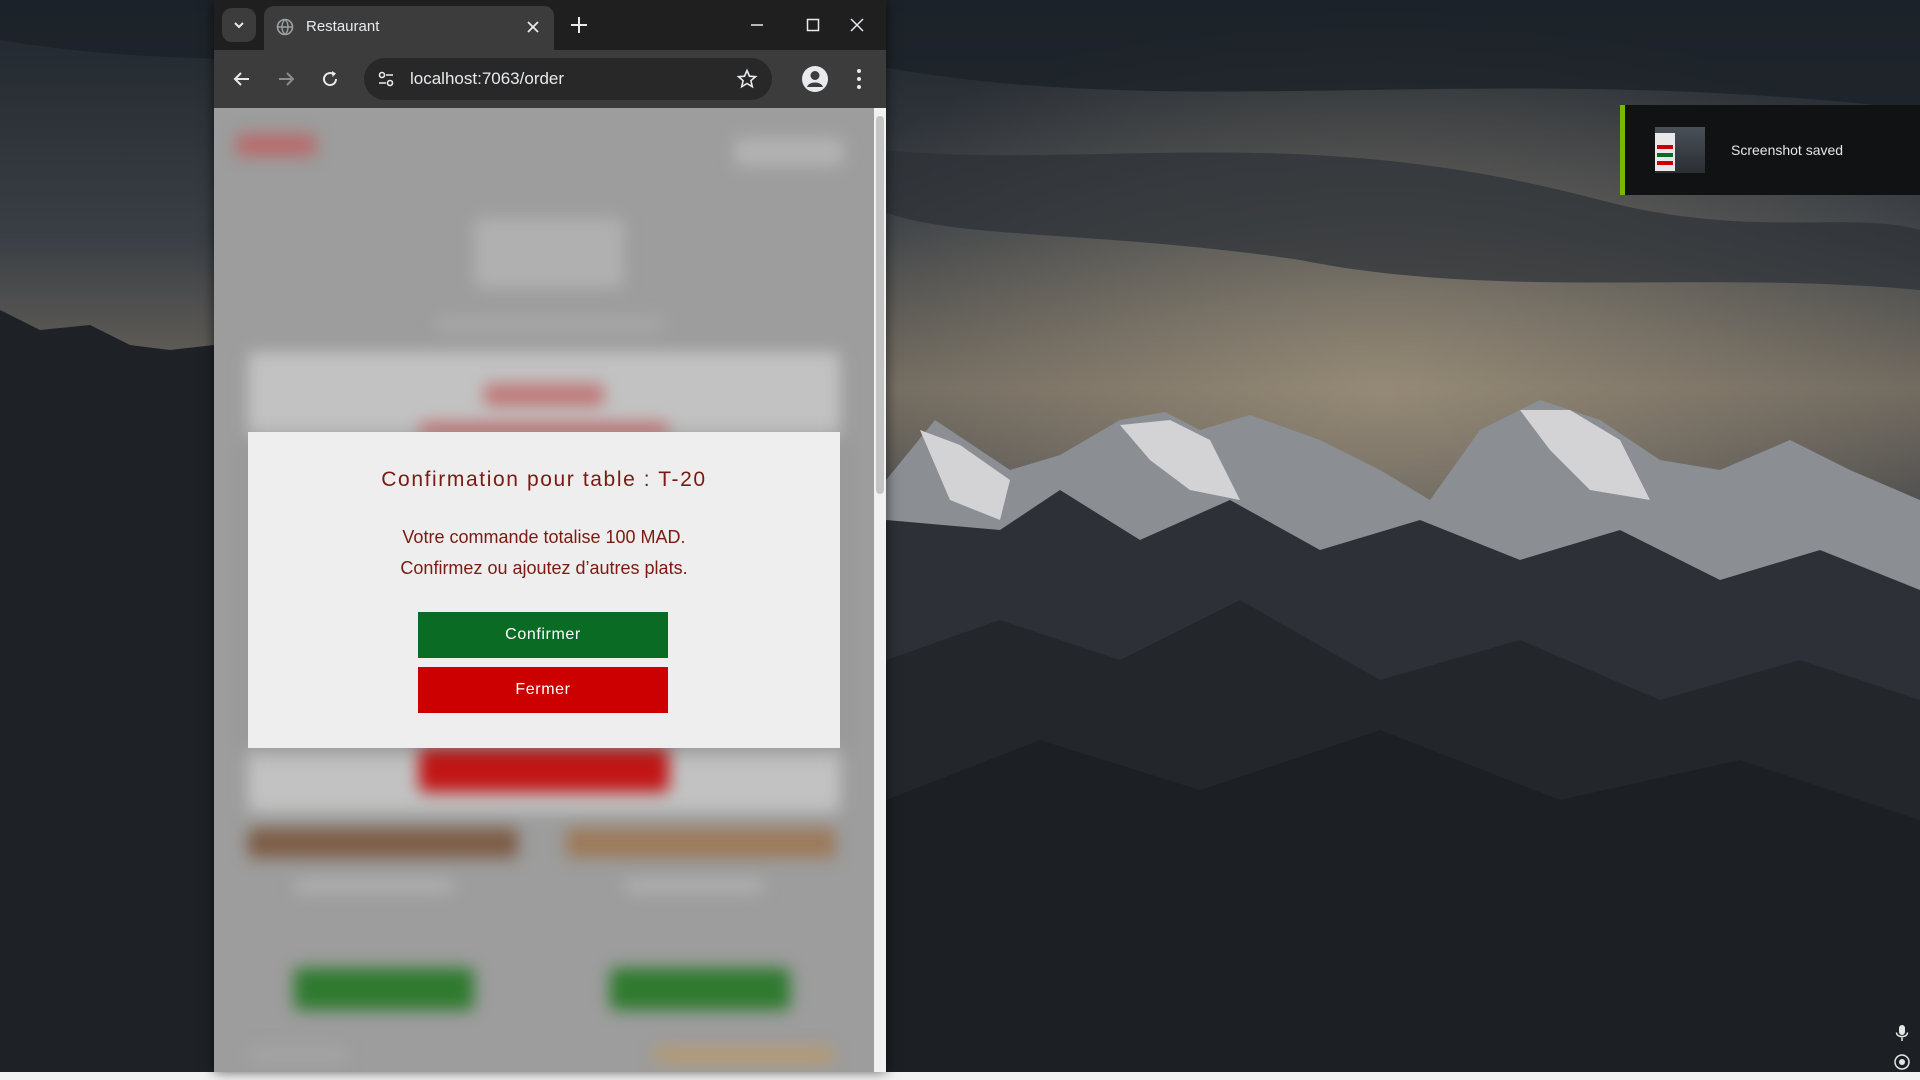 This screenshot has width=1920, height=1080. Describe the element at coordinates (386, 79) in the screenshot. I see `site-info-icon` at that location.